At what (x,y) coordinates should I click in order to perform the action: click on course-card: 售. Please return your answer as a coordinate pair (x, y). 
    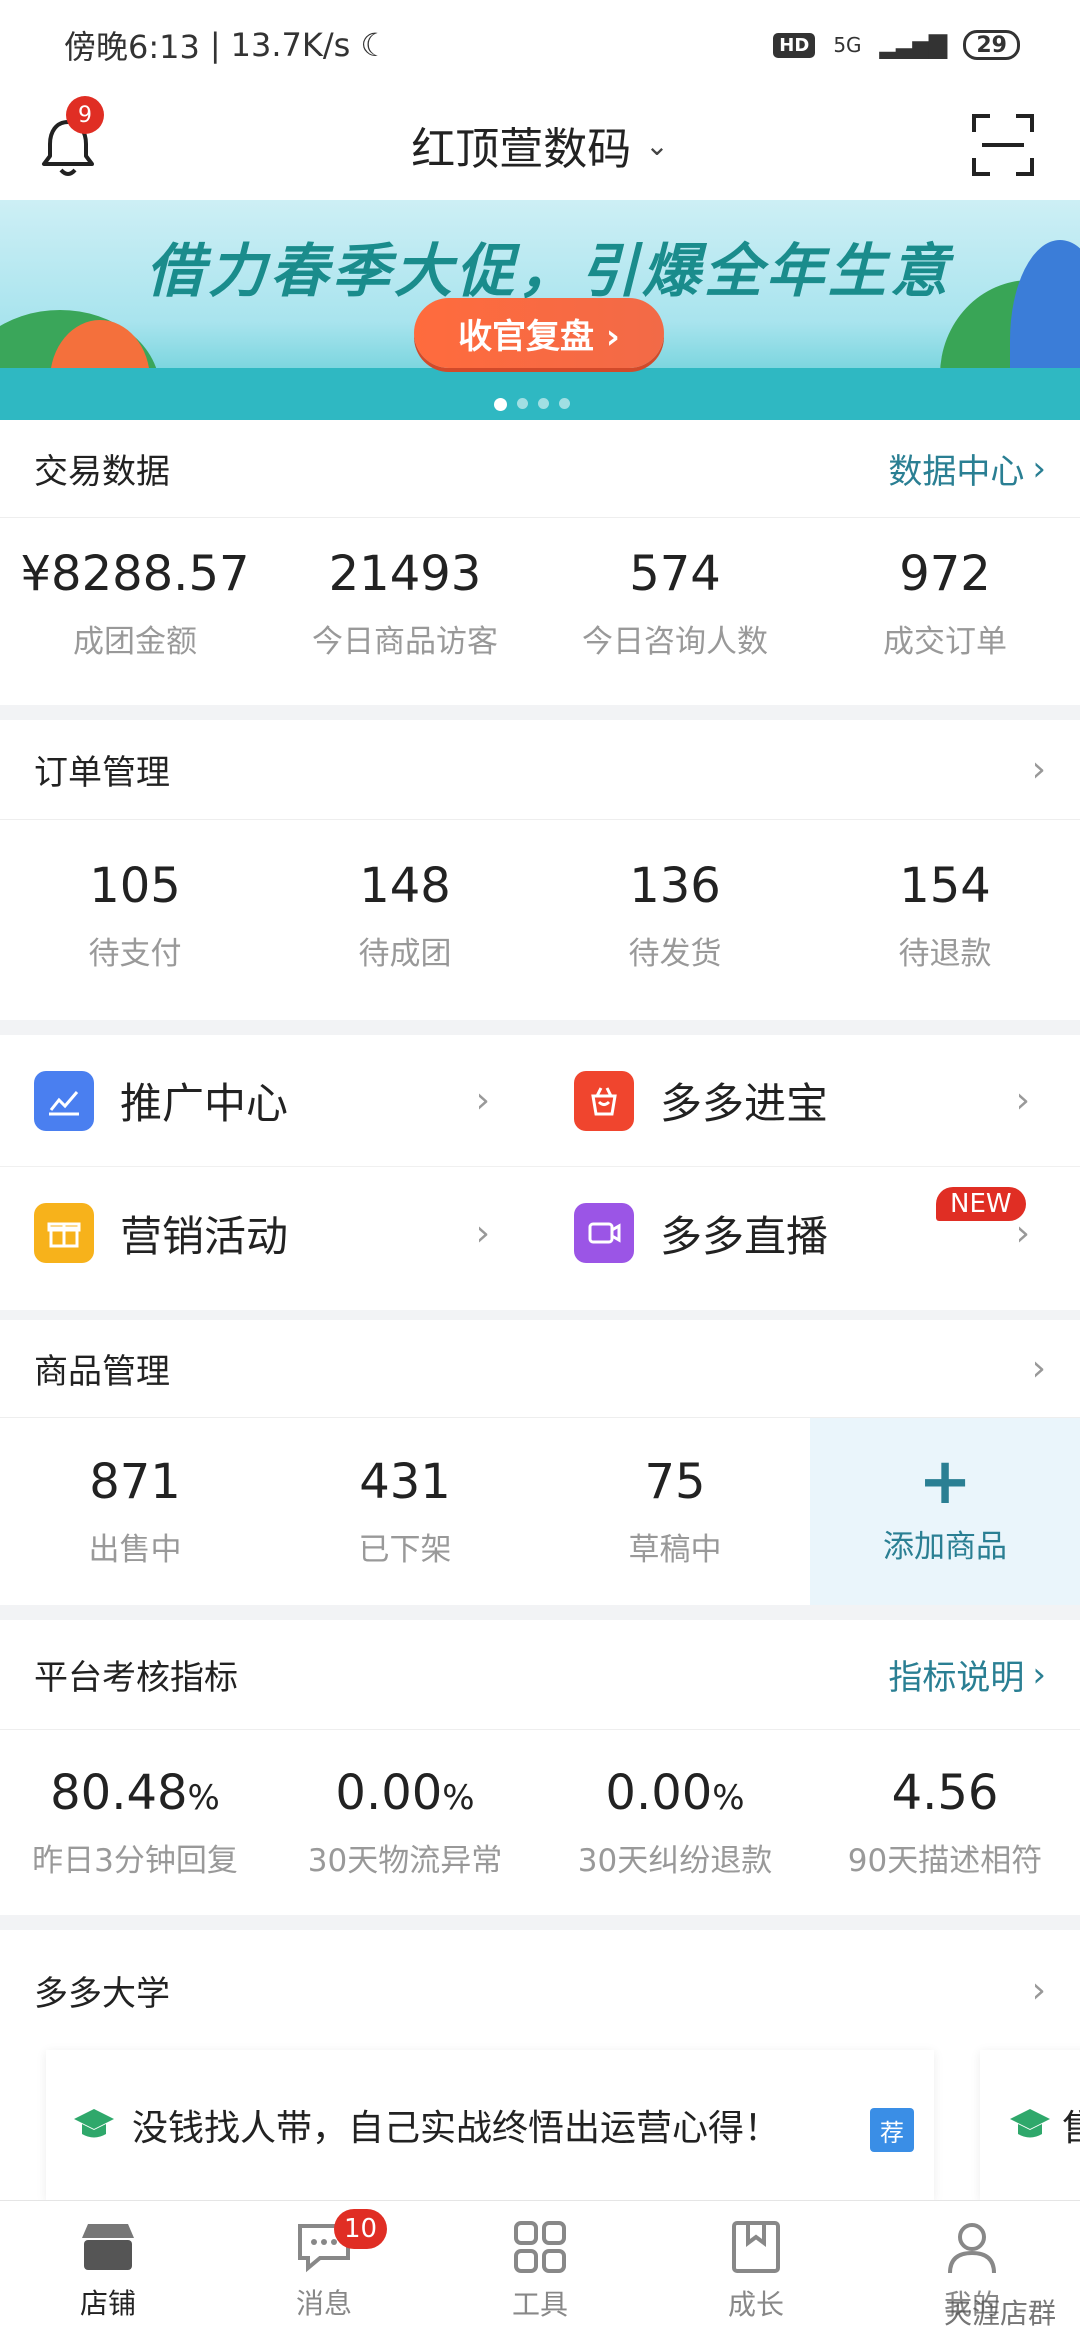
    Looking at the image, I should click on (1030, 2125).